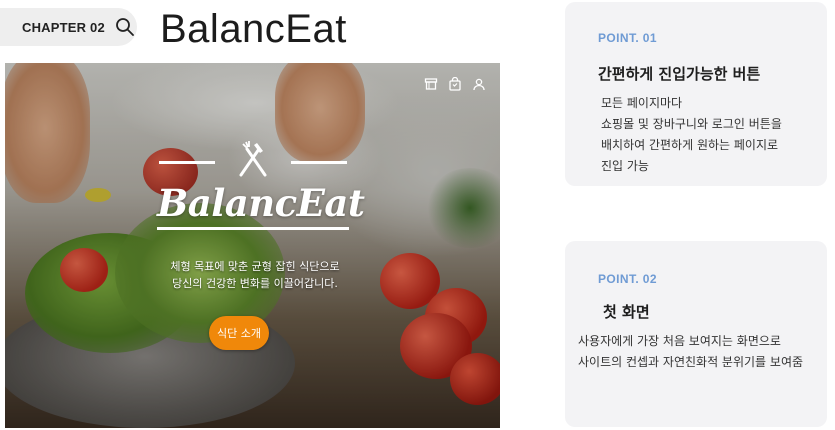 The image size is (835, 430). I want to click on tagline-line: 당신의 건강한 변화를 이끌어갑니다., so click(255, 283).